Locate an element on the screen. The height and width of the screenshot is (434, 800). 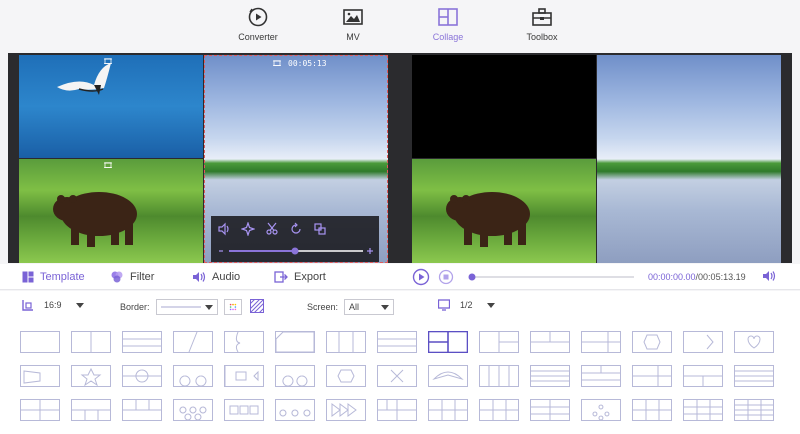
playback-progress-bar is located at coordinates (553, 277).